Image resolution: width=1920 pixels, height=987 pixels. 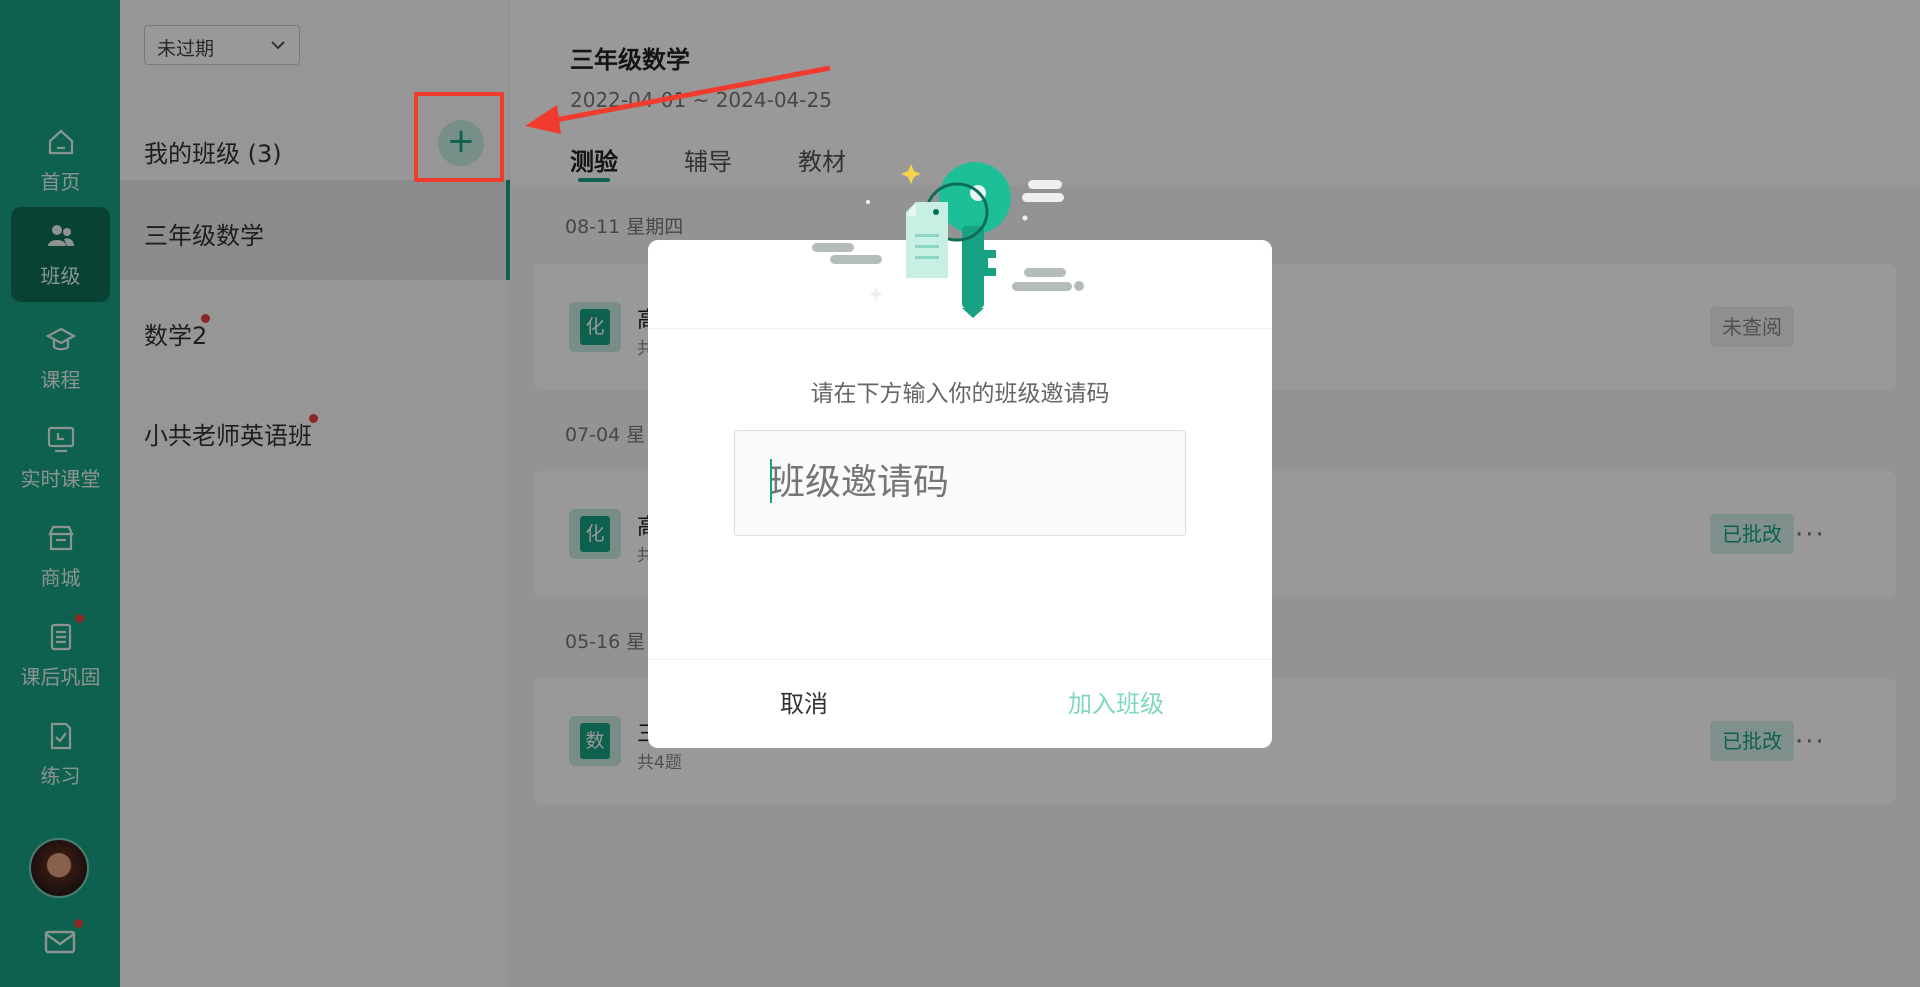 I want to click on divider, so click(x=960, y=328).